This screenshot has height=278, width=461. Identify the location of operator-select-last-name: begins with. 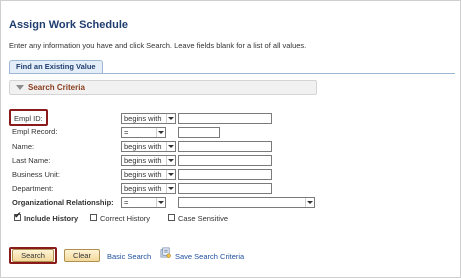
(148, 160).